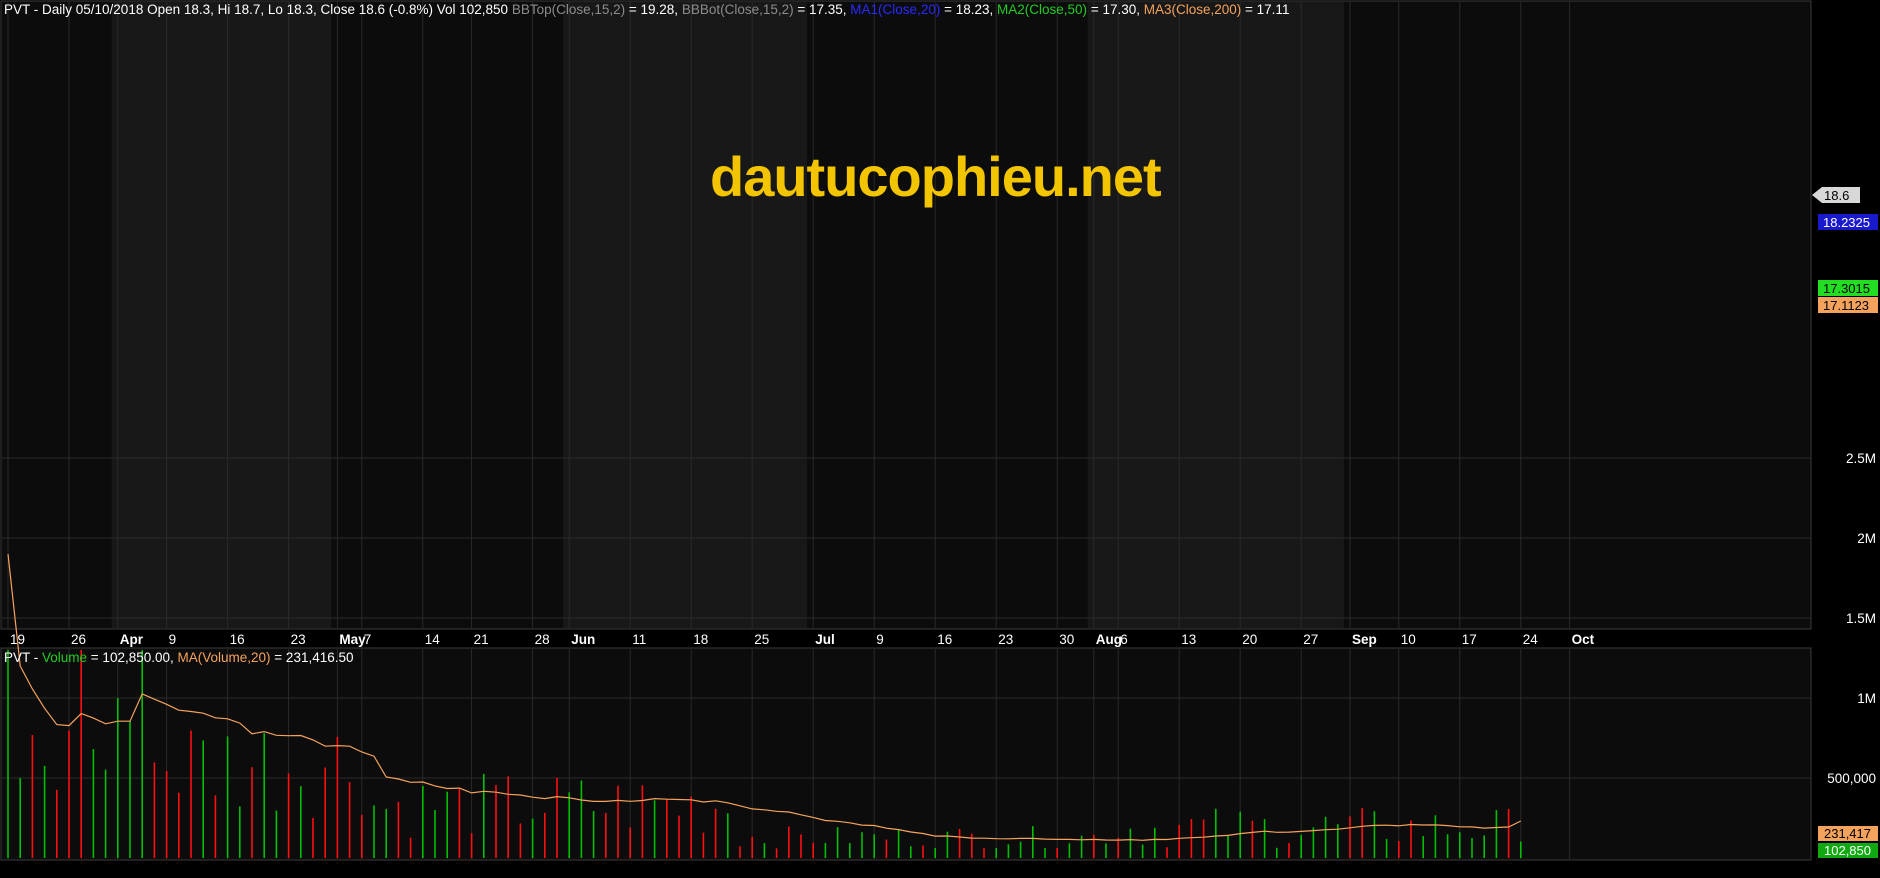  I want to click on ma2-label: MA2(Close,50), so click(1040, 9).